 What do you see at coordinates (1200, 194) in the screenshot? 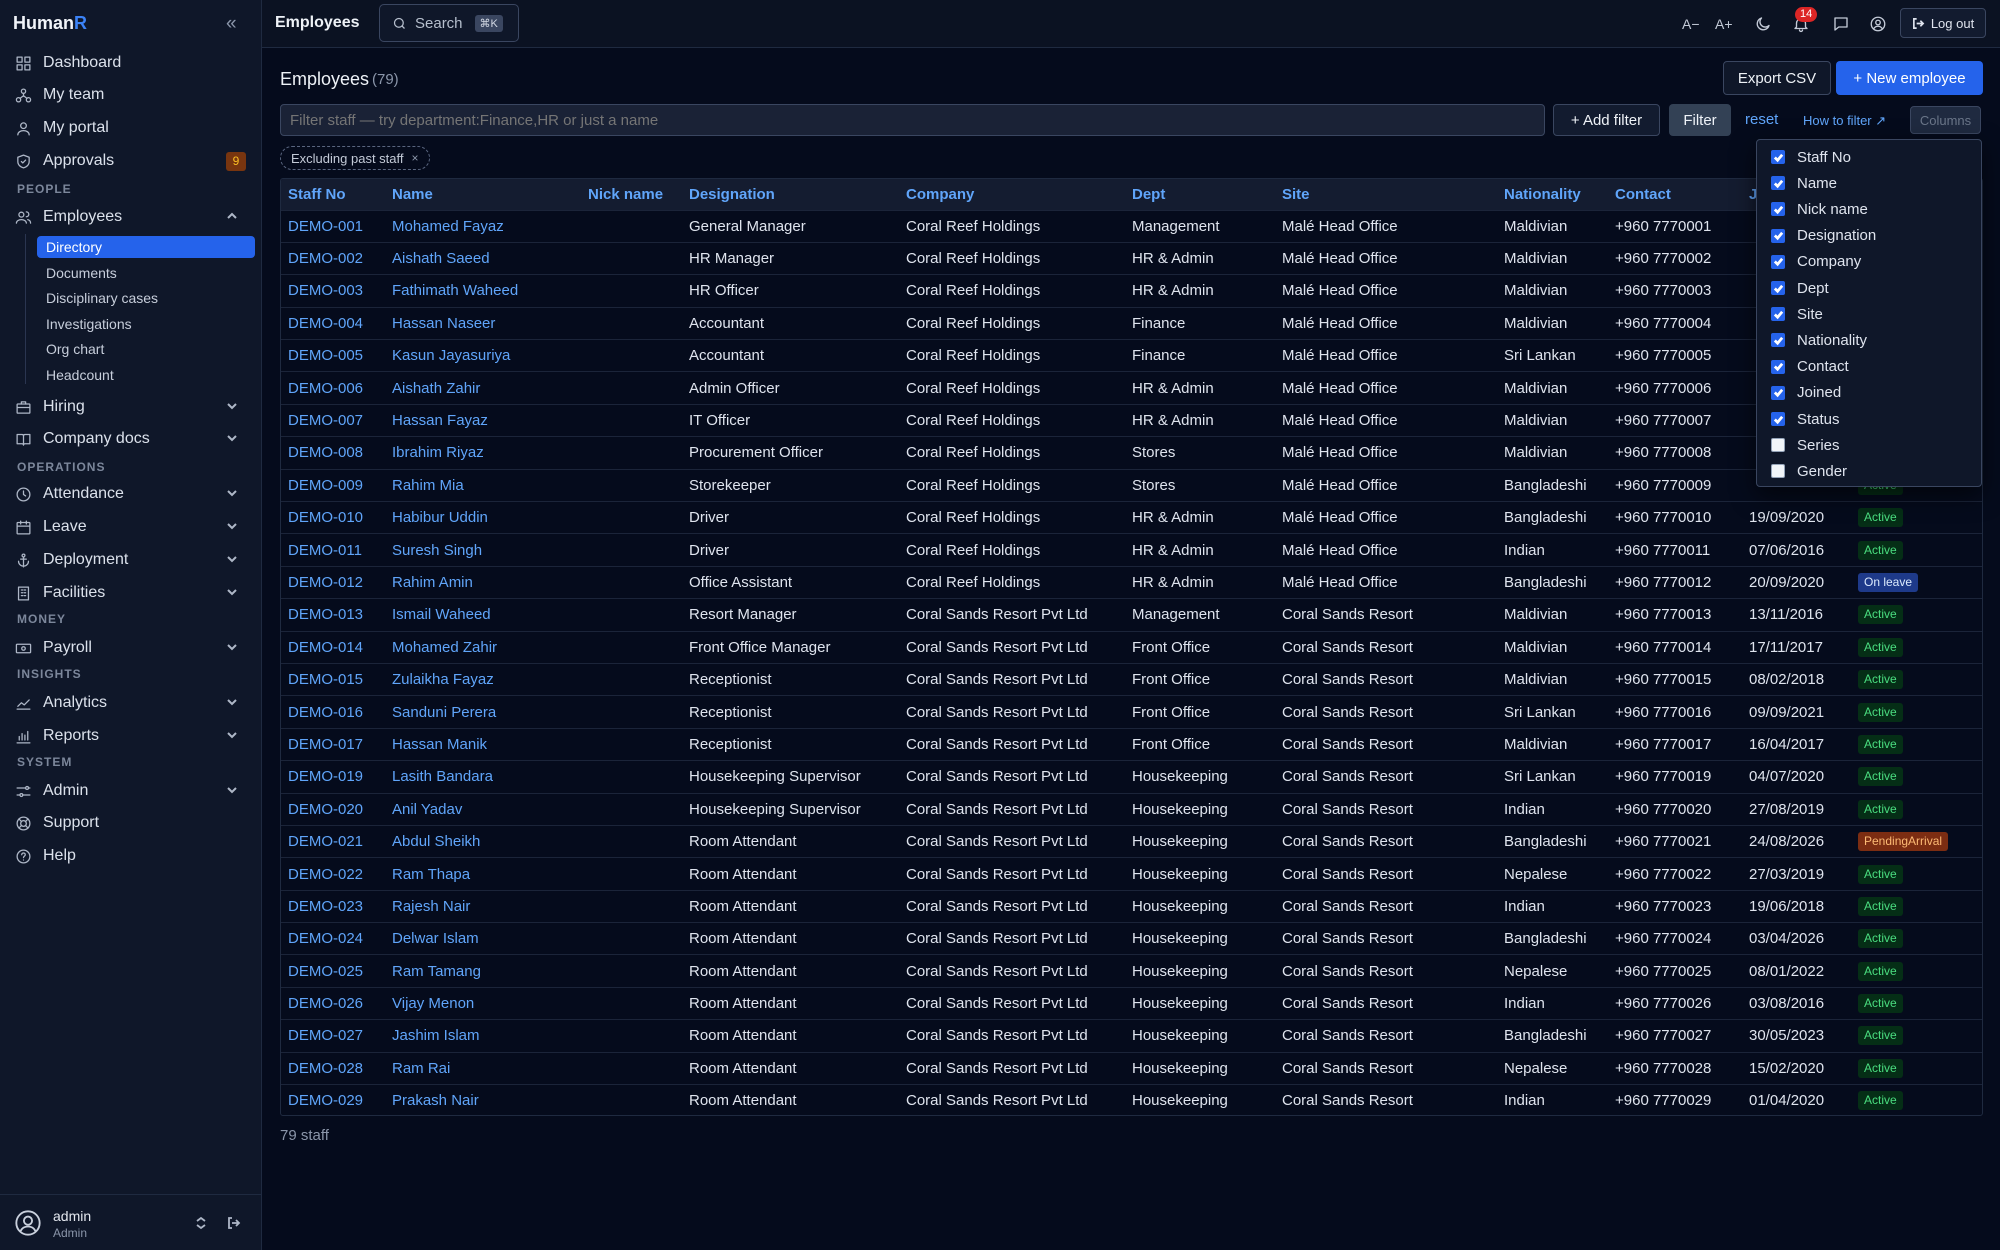
I see `column-header-dept: Dept` at bounding box center [1200, 194].